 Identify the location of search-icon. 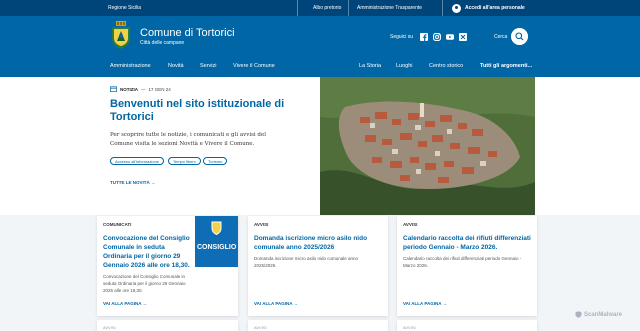
(519, 36).